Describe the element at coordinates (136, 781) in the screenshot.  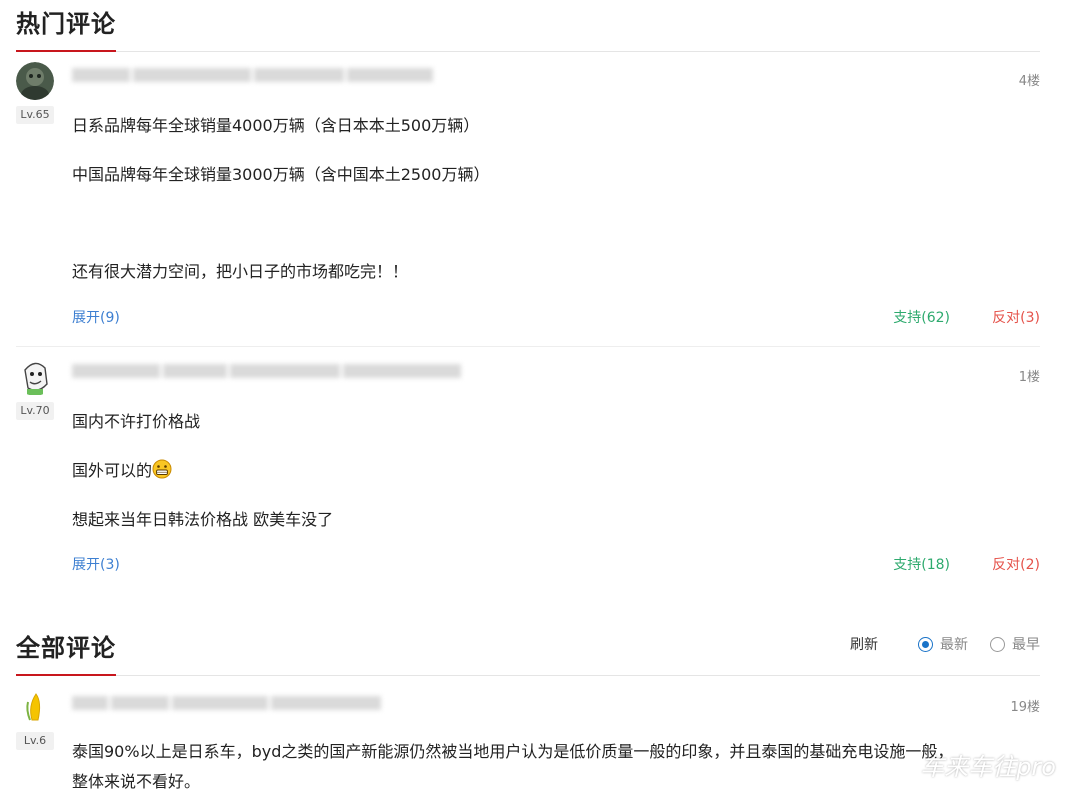
I see `comment-text-line: 整体来说不看好。` at that location.